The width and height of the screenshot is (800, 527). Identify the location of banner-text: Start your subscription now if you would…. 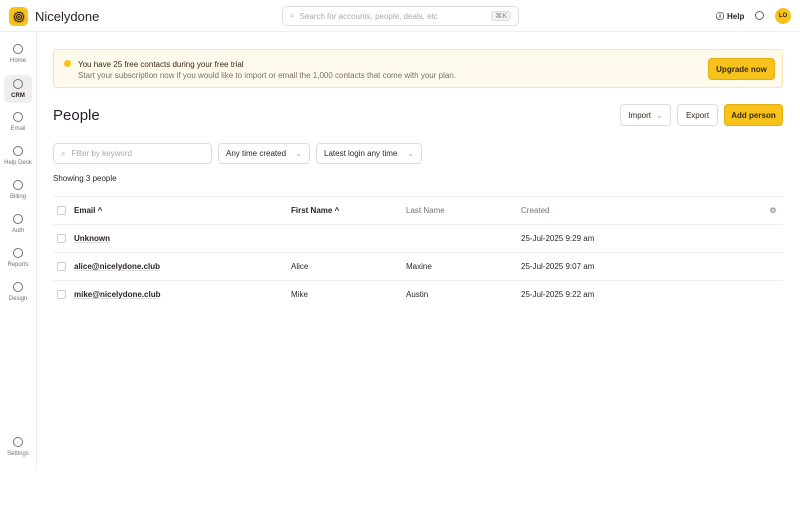
(267, 75).